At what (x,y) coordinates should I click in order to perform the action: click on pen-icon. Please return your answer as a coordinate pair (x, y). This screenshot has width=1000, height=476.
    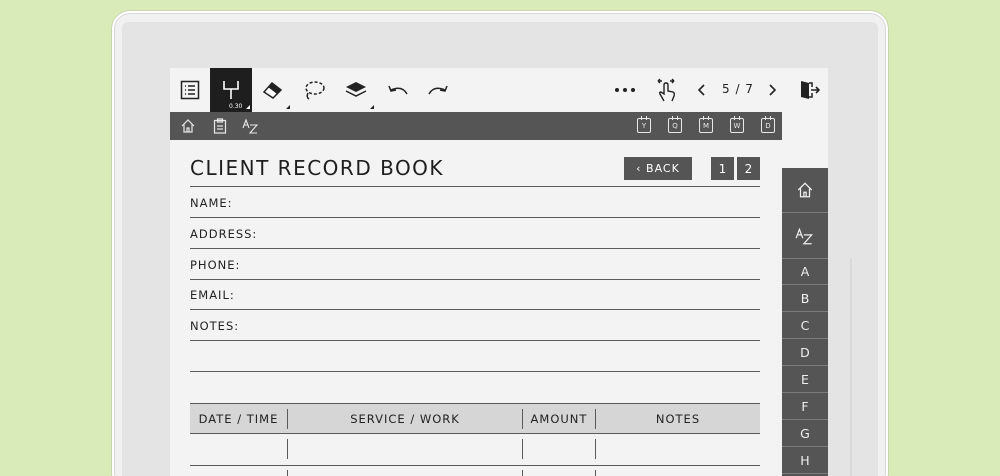
    Looking at the image, I should click on (231, 90).